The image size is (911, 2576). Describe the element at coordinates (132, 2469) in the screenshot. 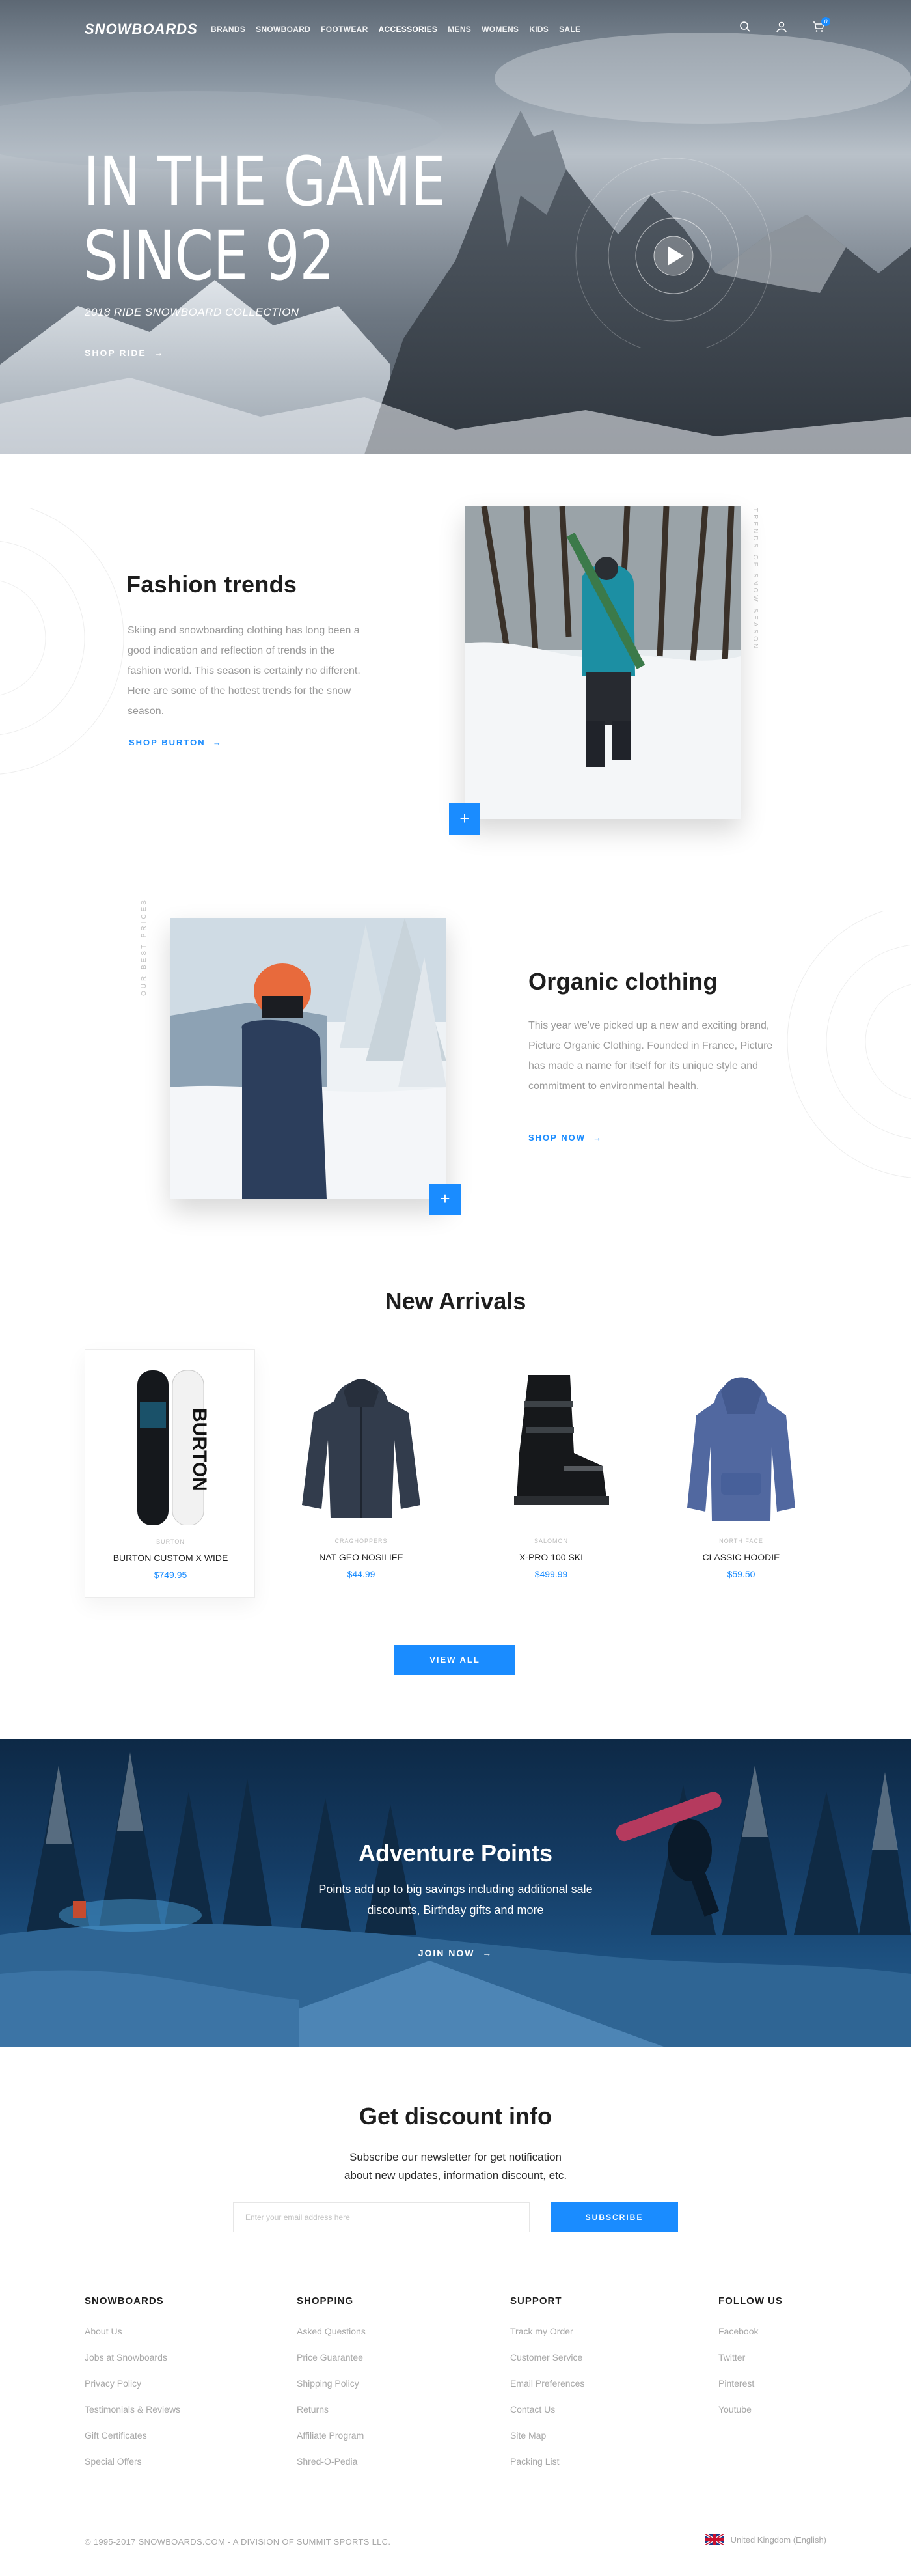

I see `footer-link: Special Offers` at that location.